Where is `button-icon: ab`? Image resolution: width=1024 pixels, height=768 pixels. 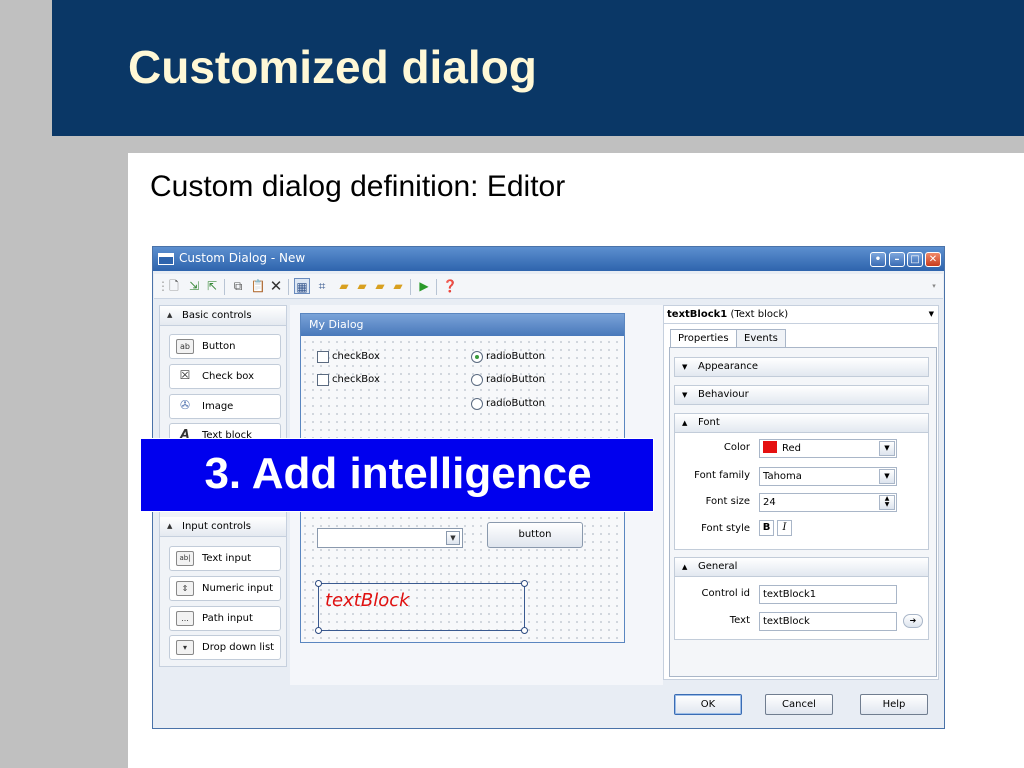
button-icon: ab is located at coordinates (185, 346).